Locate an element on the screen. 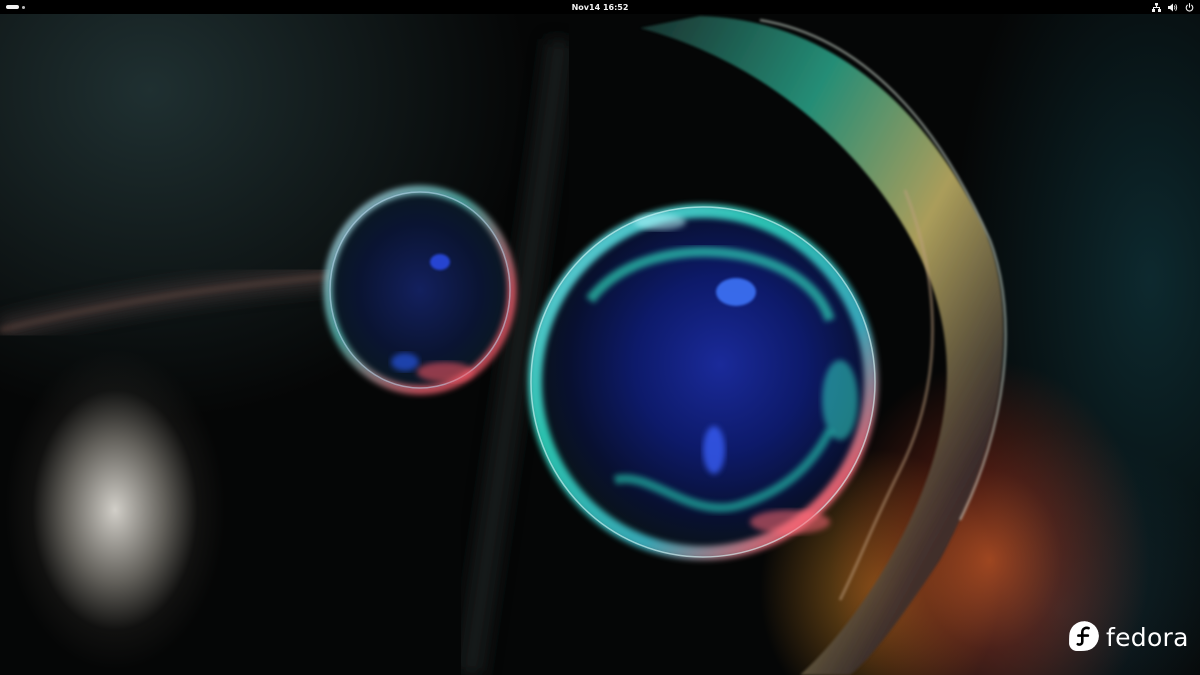 The width and height of the screenshot is (1200, 675). date-label: Nov14 is located at coordinates (586, 7).